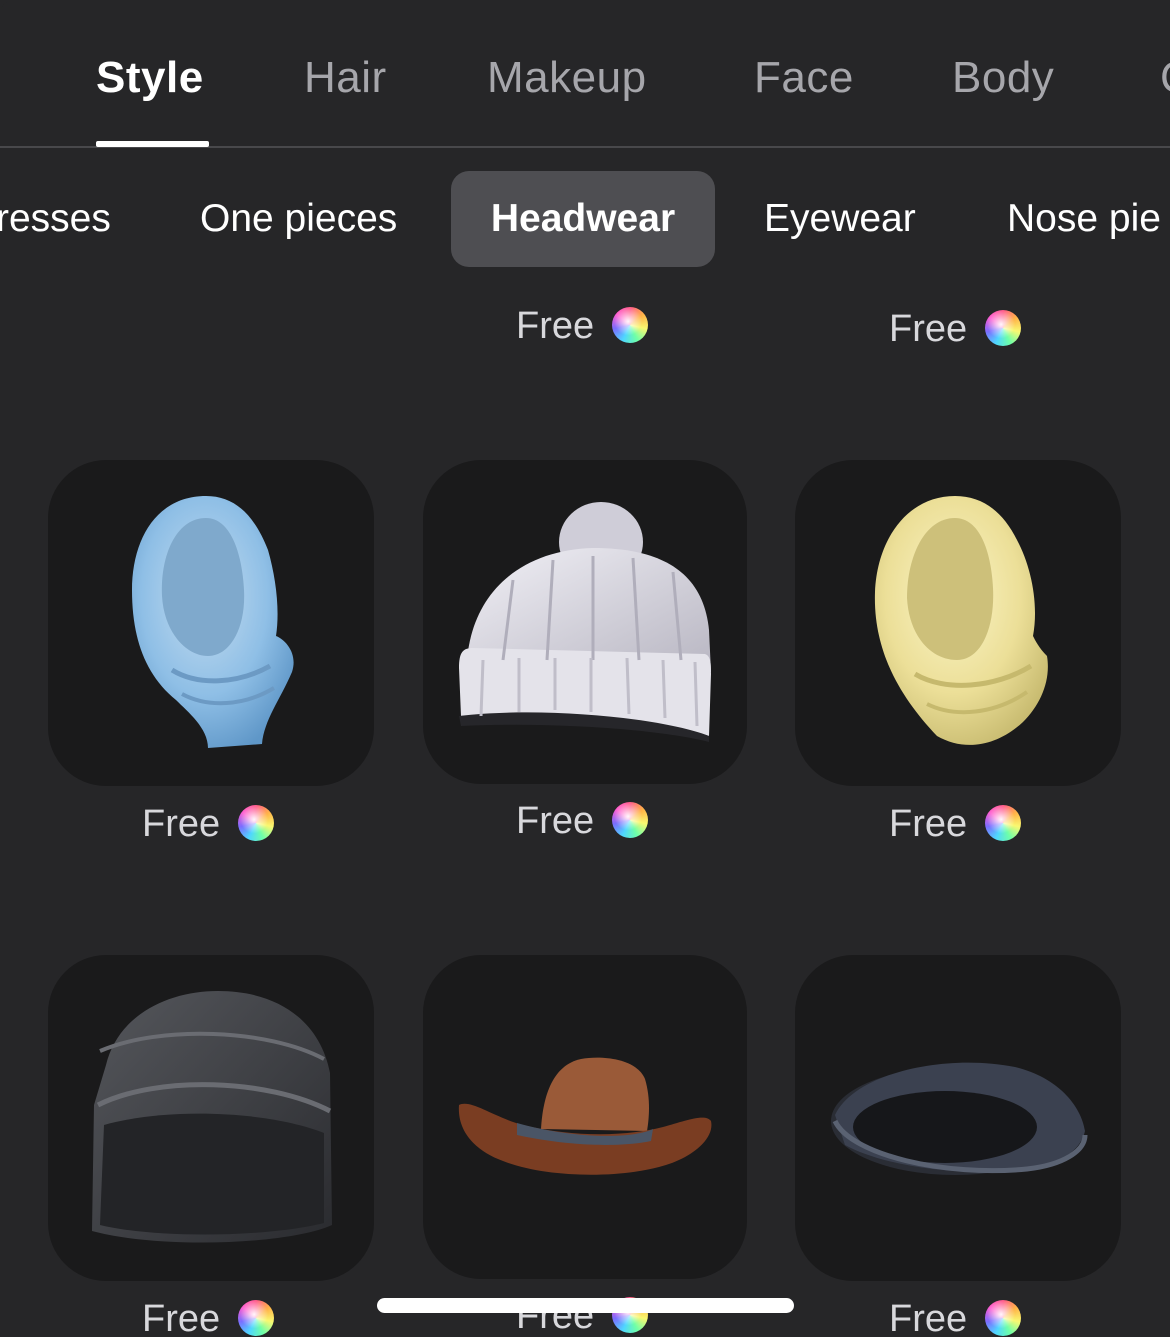 Image resolution: width=1170 pixels, height=1337 pixels. I want to click on white-knit-beanie-icon, so click(585, 622).